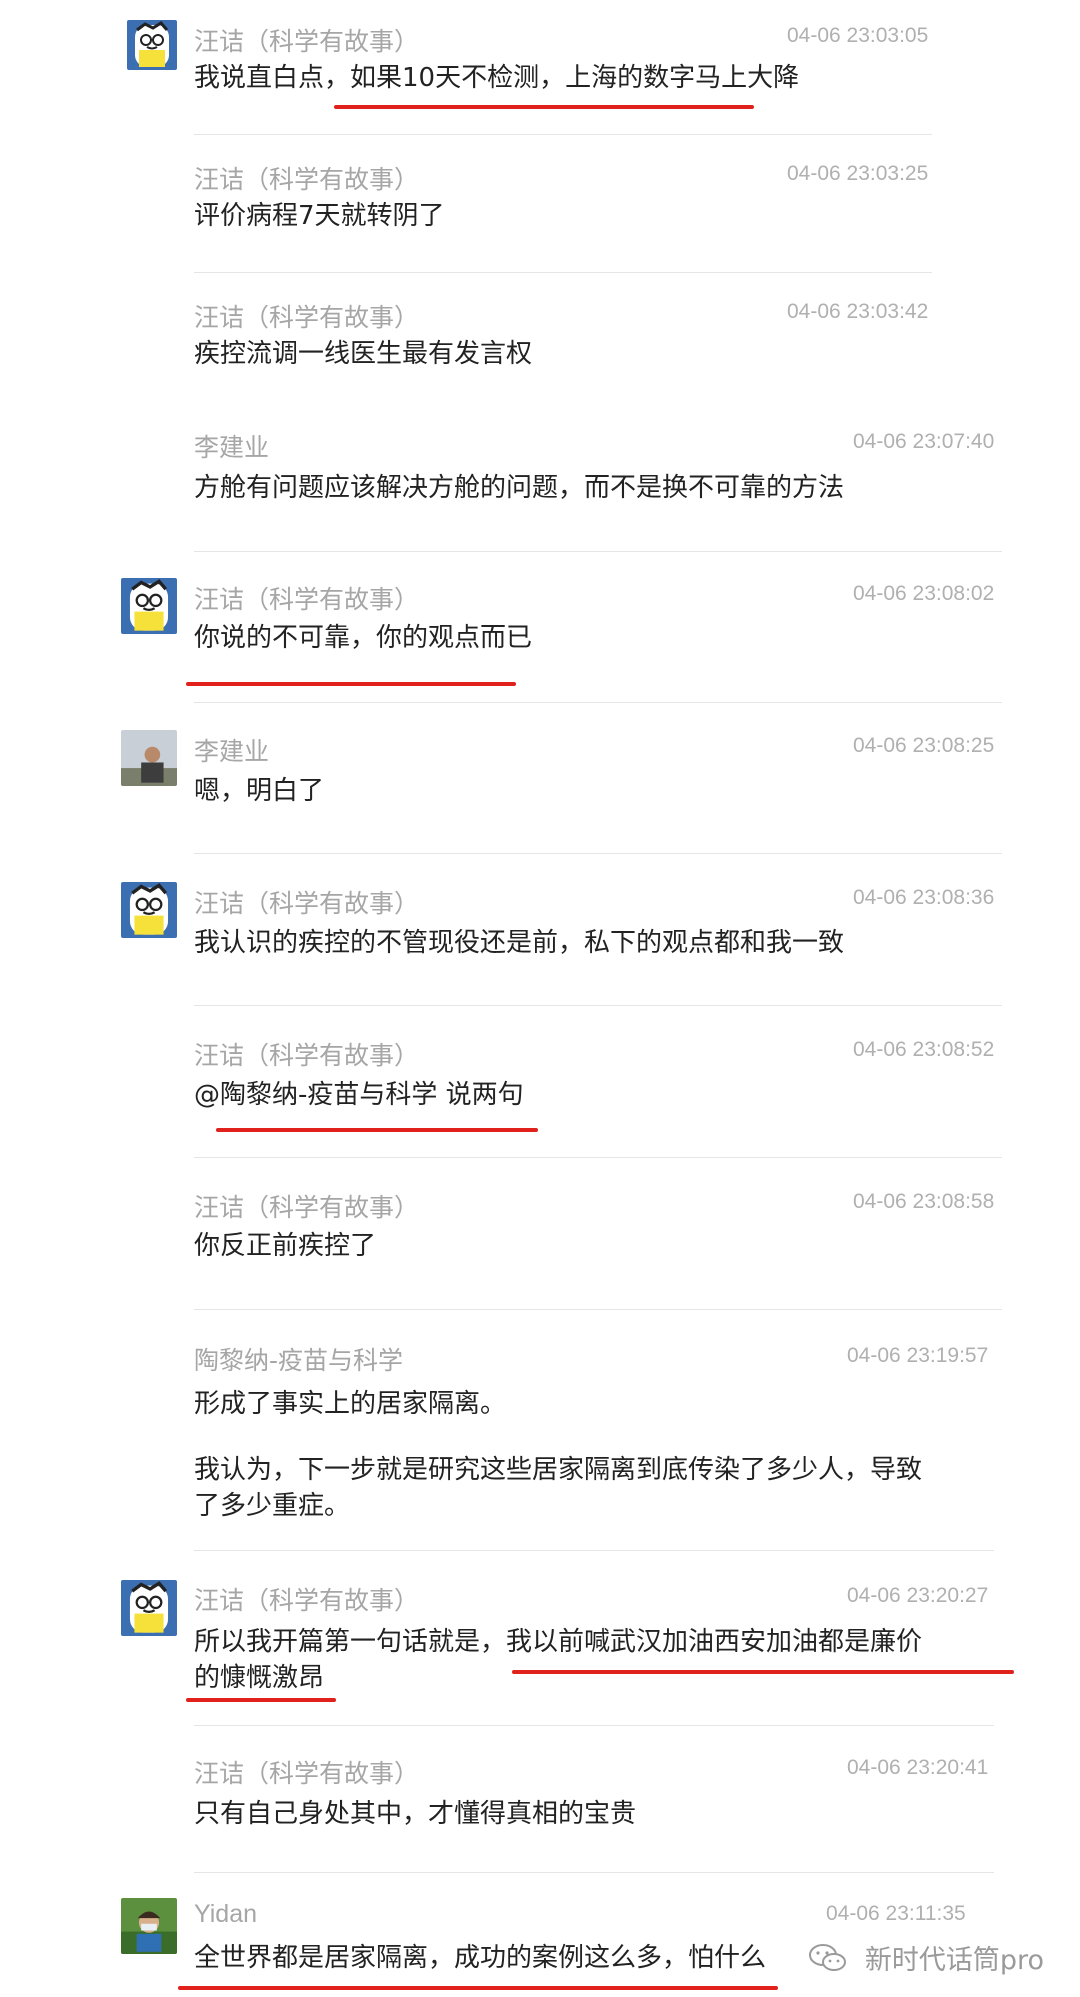 The height and width of the screenshot is (1997, 1080). I want to click on message-time: 04-06 23:20:27, so click(918, 1595).